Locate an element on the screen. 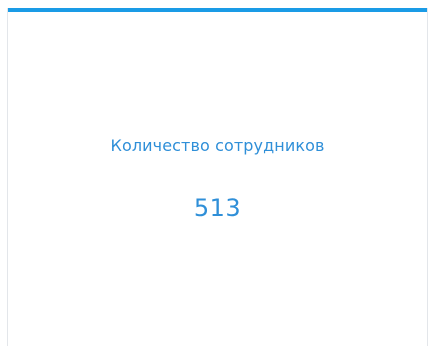 This screenshot has height=346, width=434. kpi-value: 513 is located at coordinates (217, 208).